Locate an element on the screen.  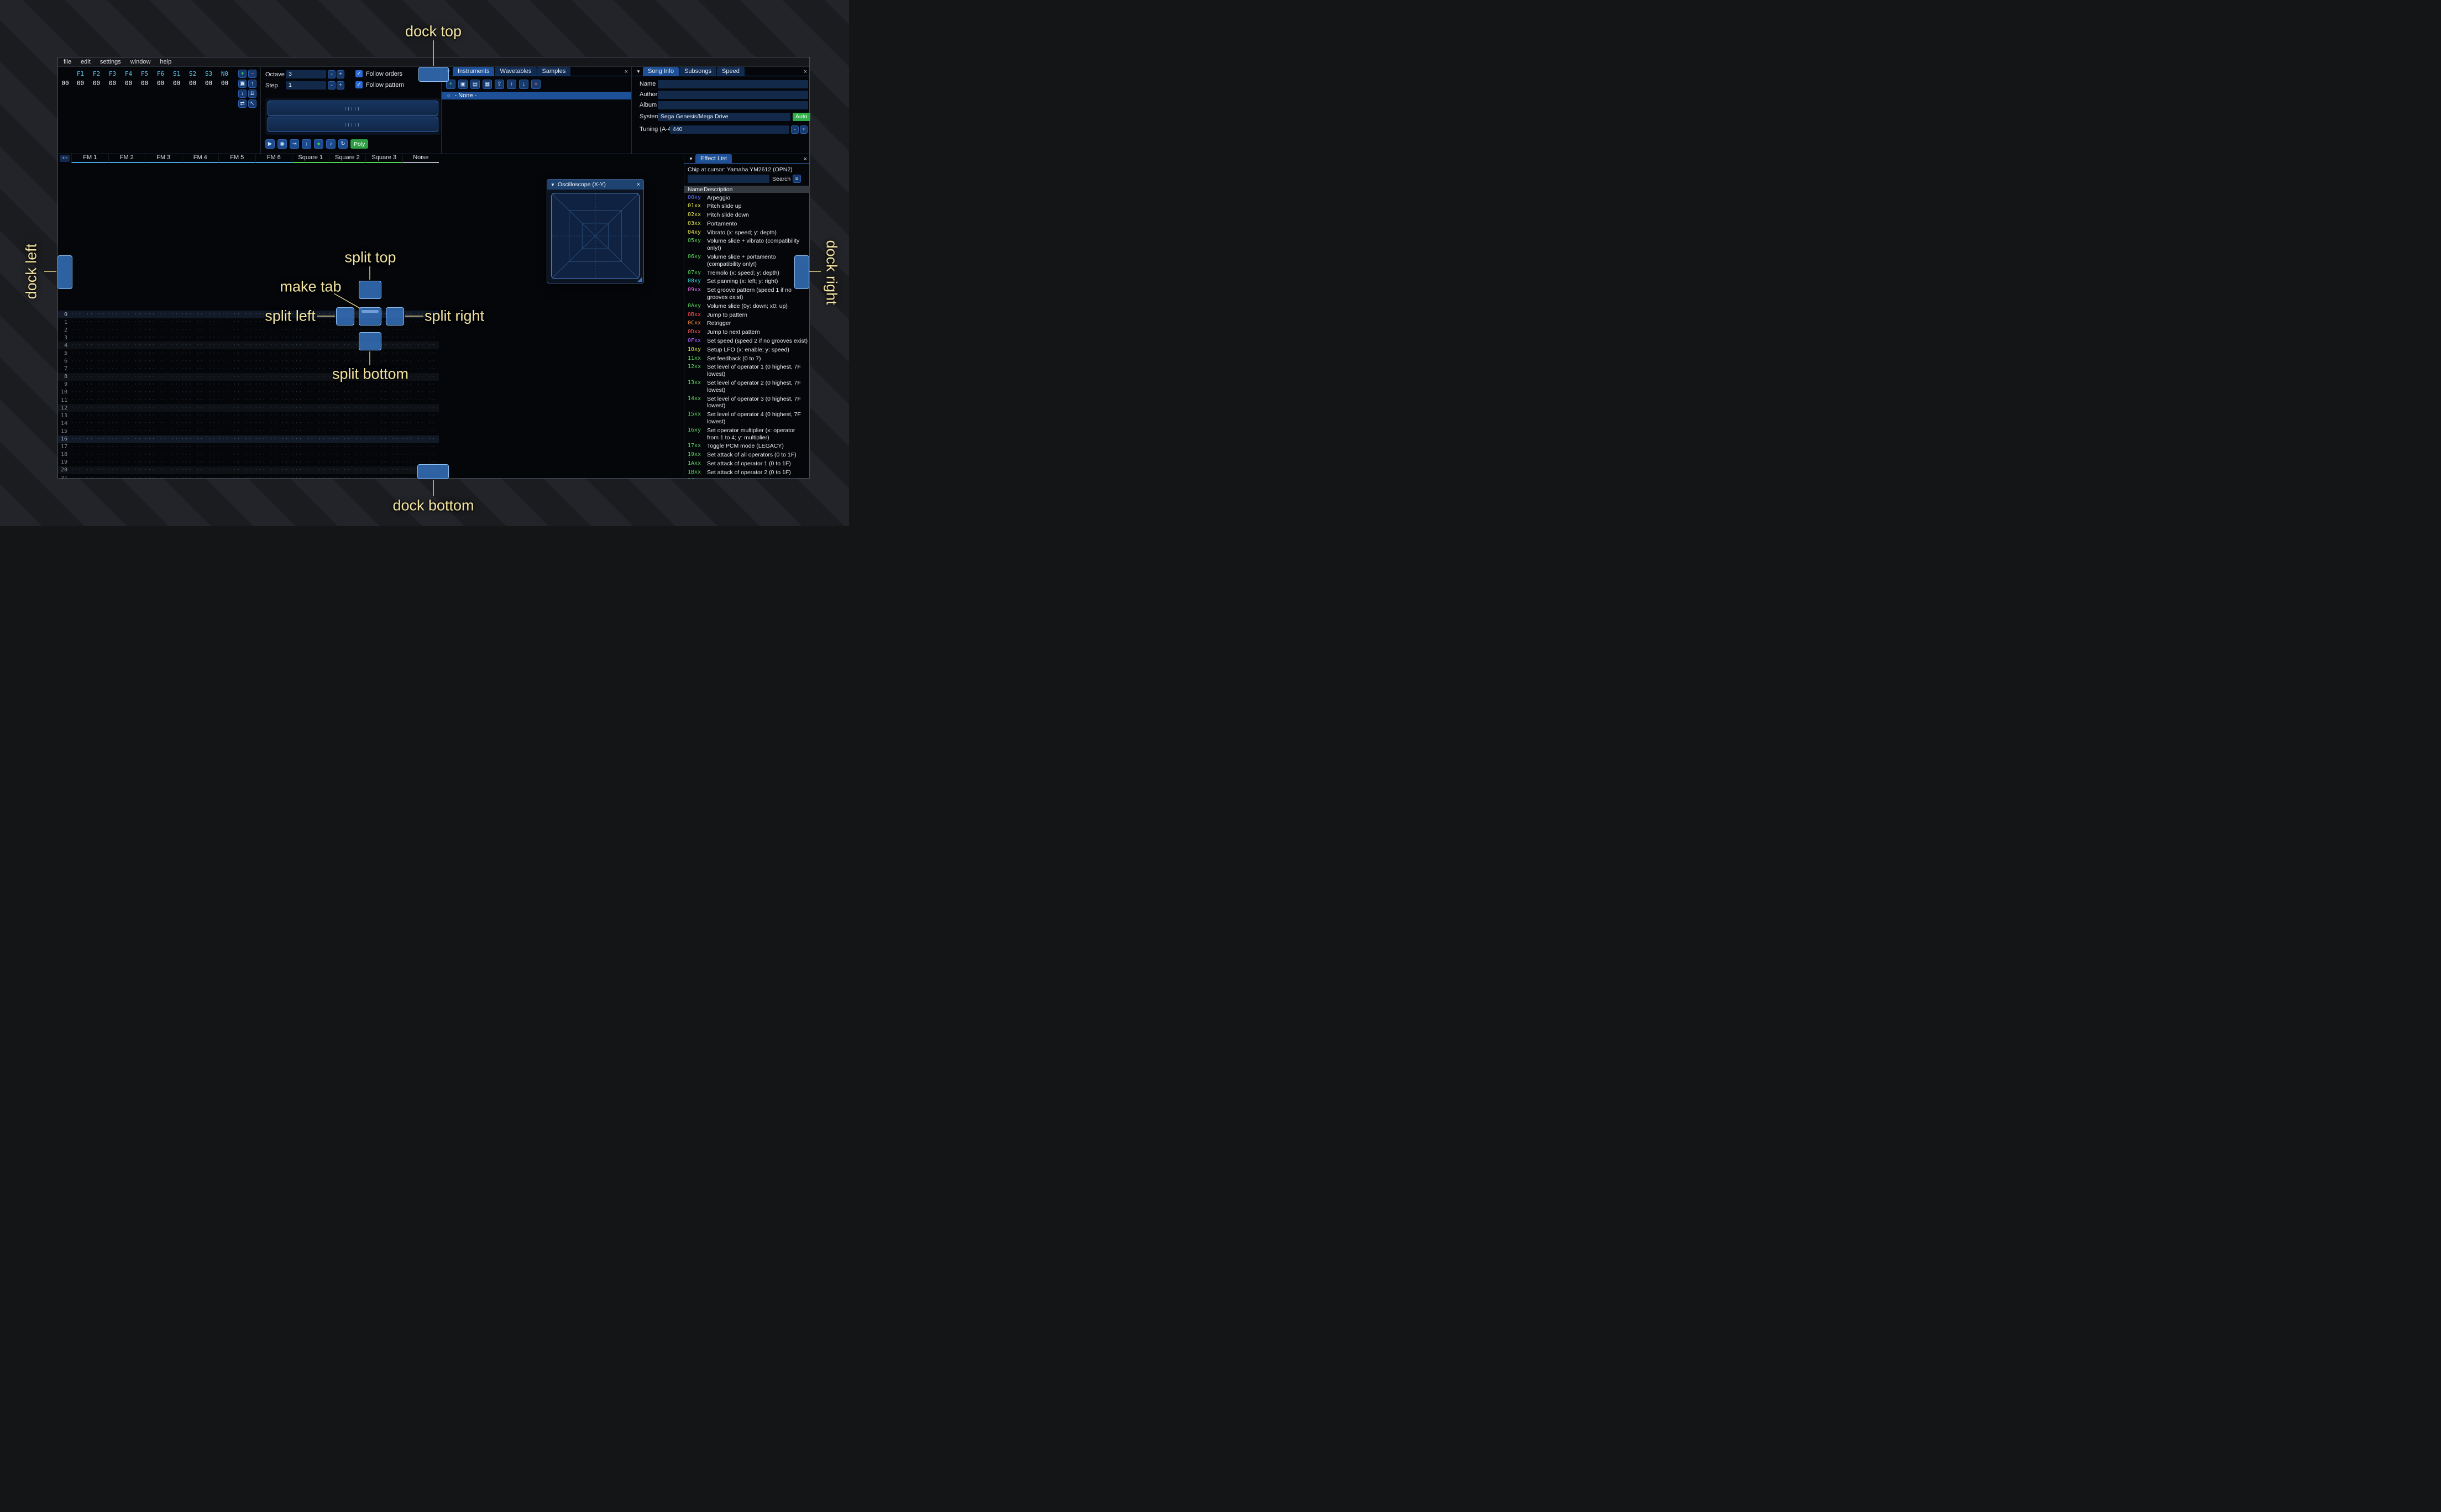
tab-instruments: Instruments is located at coordinates (474, 71).